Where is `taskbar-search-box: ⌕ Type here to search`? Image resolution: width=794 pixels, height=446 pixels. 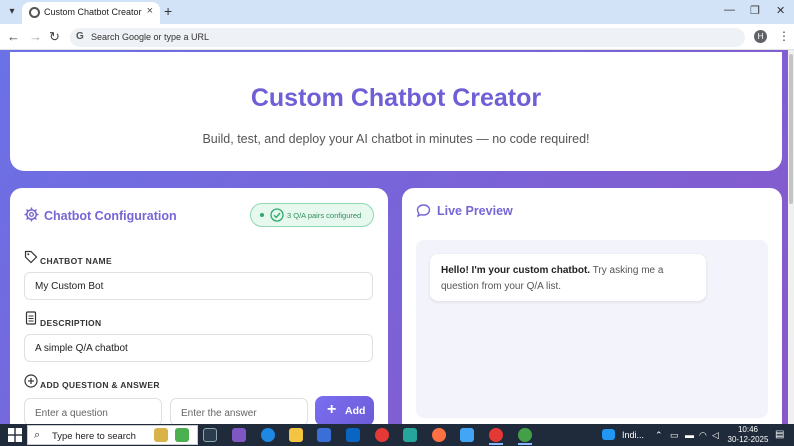 taskbar-search-box: ⌕ Type here to search is located at coordinates (112, 435).